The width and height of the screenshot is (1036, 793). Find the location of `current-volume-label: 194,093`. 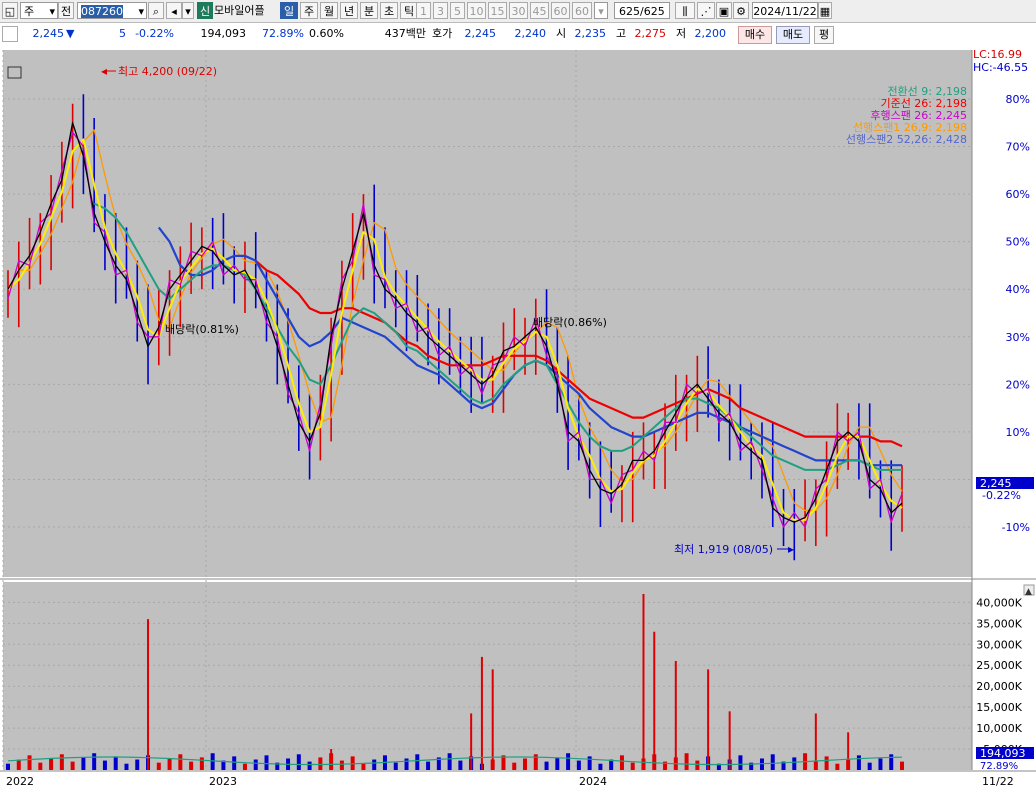

current-volume-label: 194,093 is located at coordinates (1003, 753).